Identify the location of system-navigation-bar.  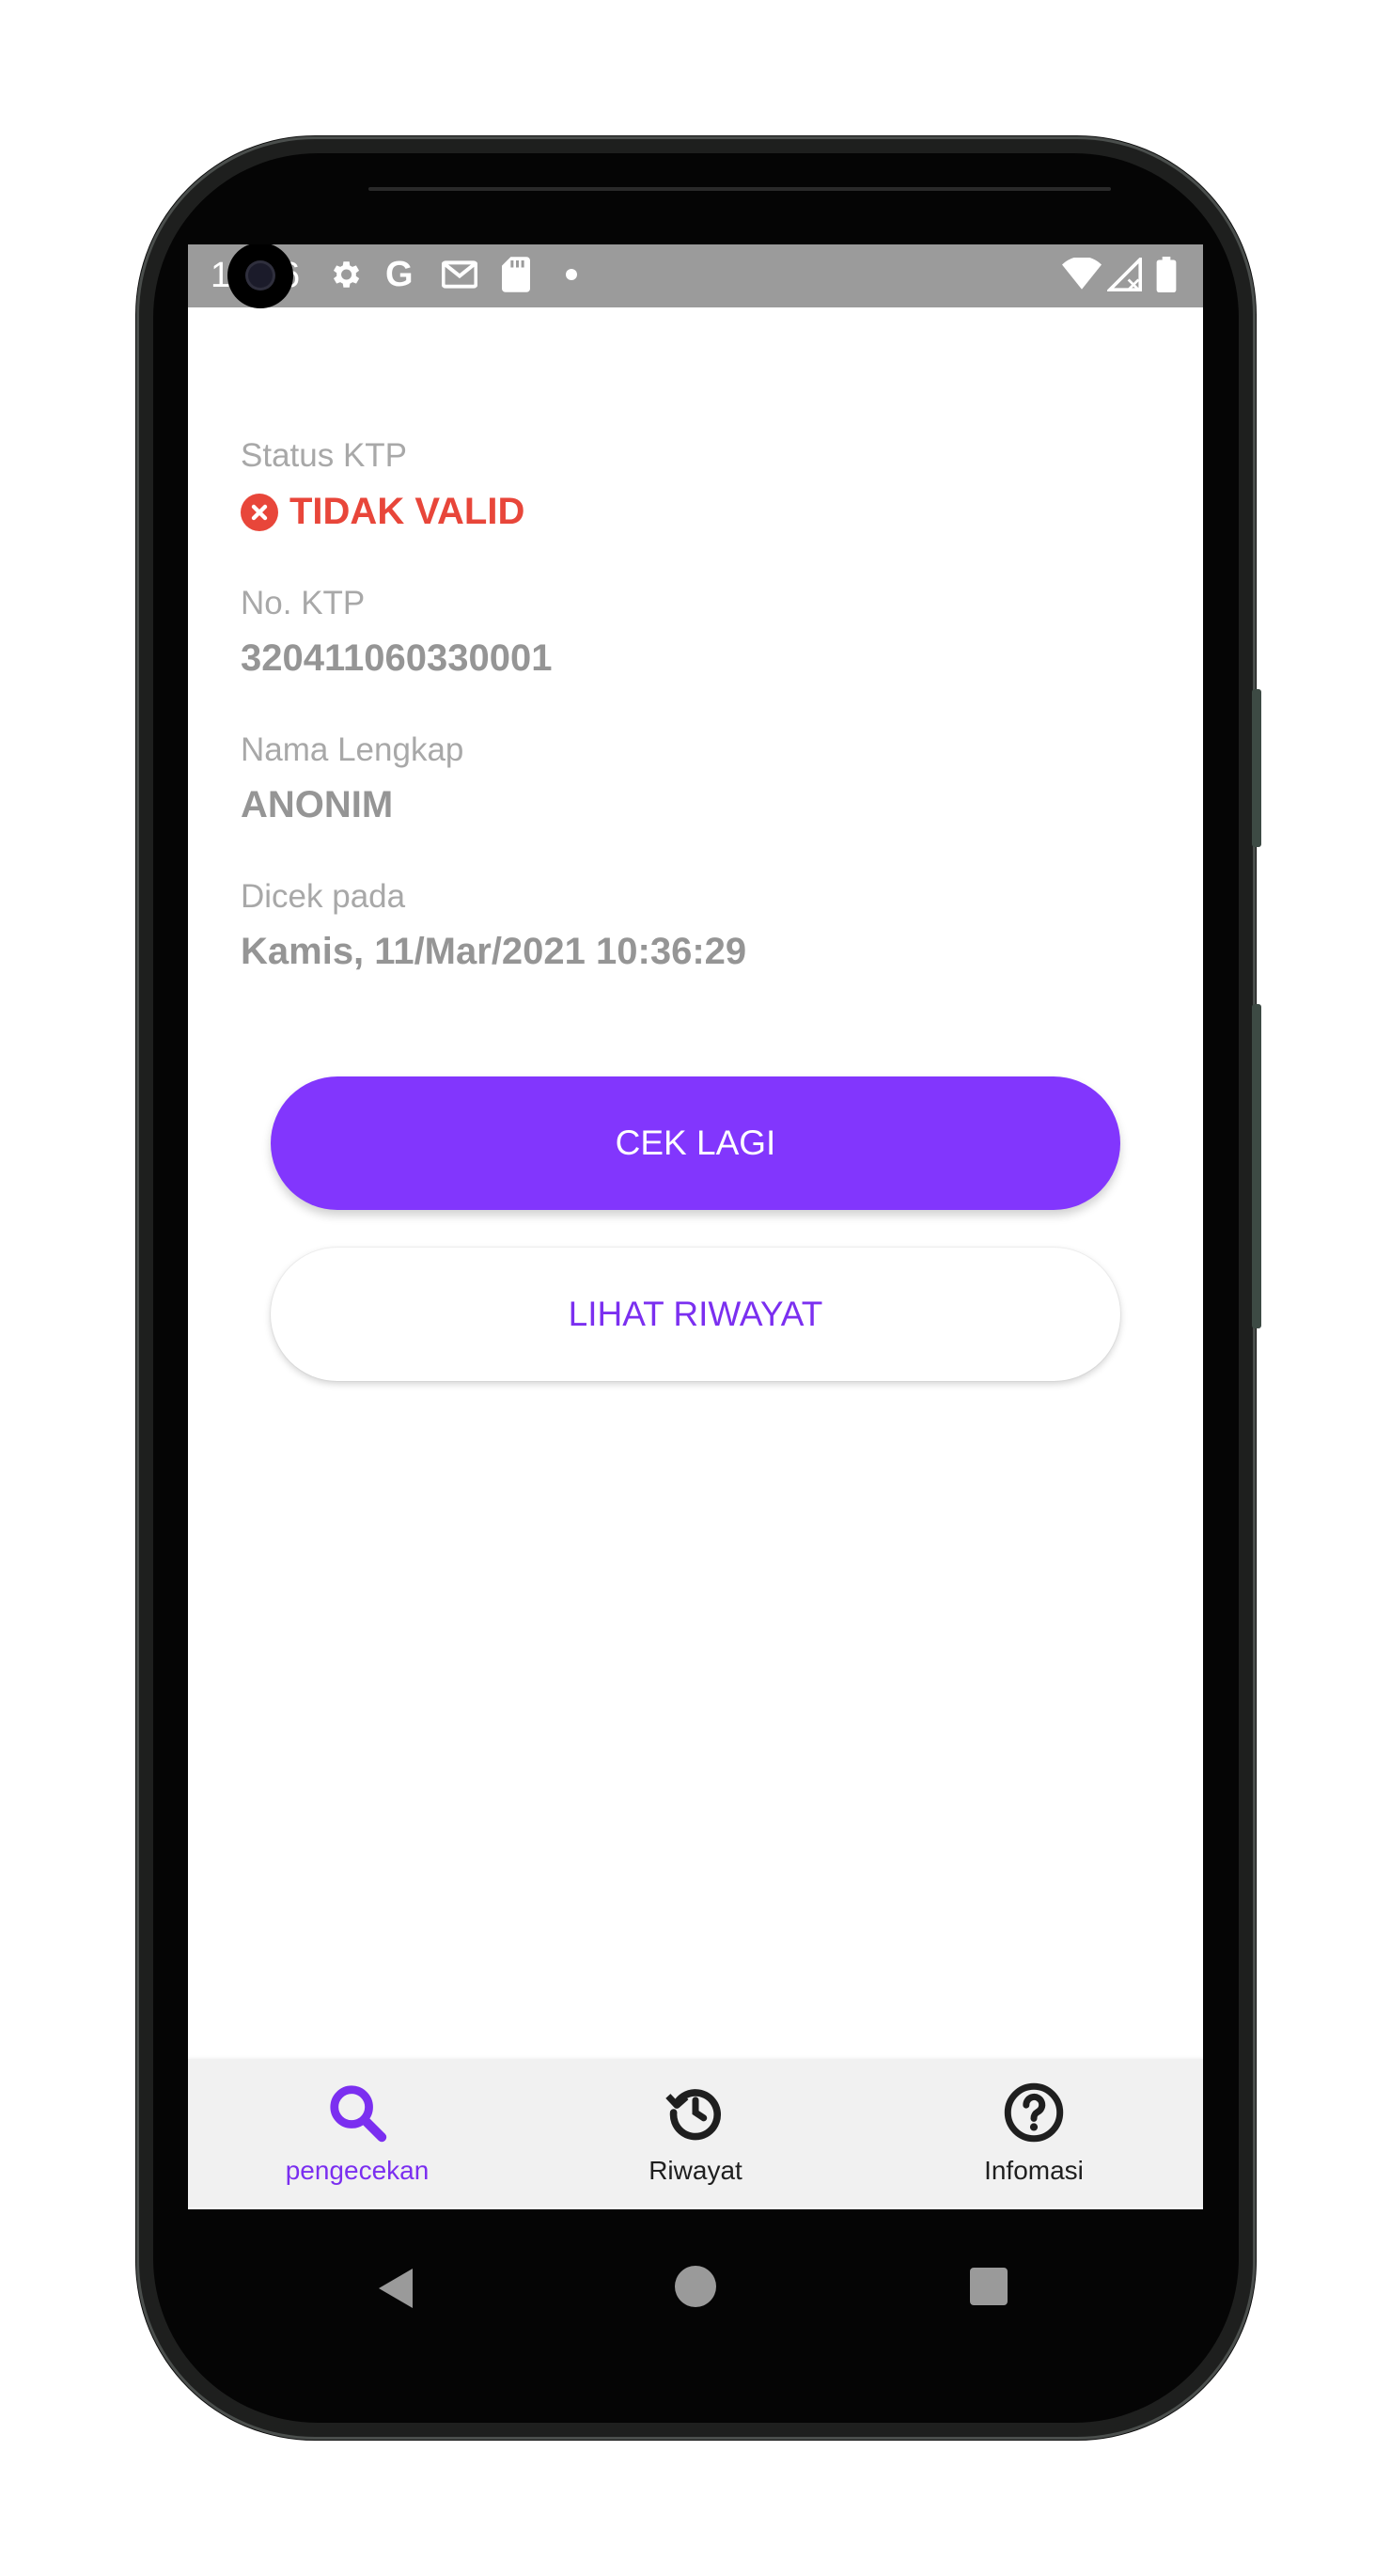
(696, 2283).